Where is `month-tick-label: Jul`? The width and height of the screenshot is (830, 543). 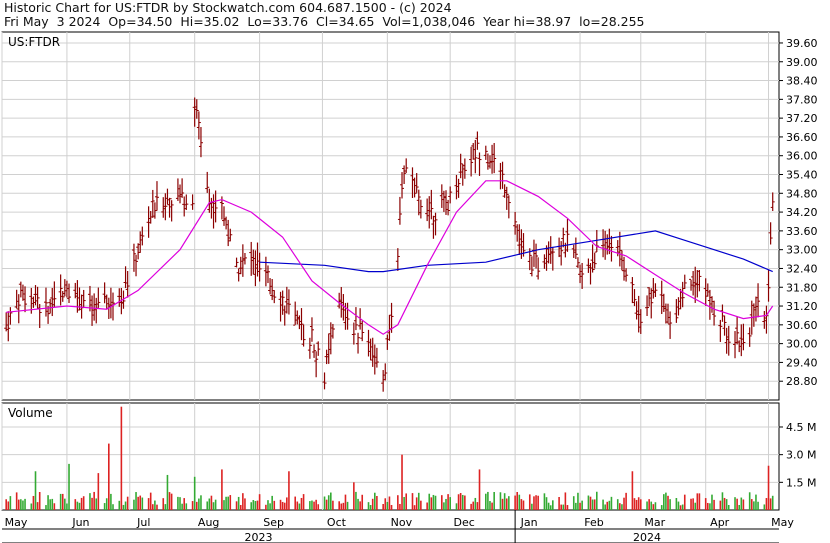 month-tick-label: Jul is located at coordinates (143, 522).